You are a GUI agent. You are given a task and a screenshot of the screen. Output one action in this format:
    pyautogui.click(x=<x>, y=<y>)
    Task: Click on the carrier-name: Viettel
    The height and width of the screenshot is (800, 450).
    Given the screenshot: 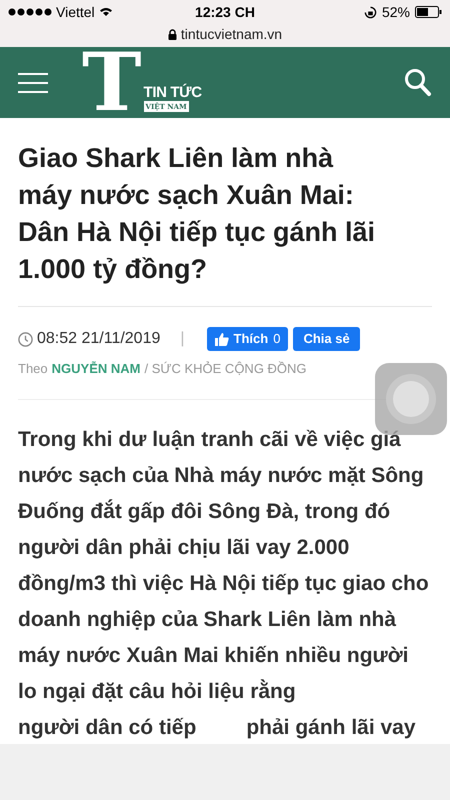 What is the action you would take?
    pyautogui.click(x=75, y=12)
    